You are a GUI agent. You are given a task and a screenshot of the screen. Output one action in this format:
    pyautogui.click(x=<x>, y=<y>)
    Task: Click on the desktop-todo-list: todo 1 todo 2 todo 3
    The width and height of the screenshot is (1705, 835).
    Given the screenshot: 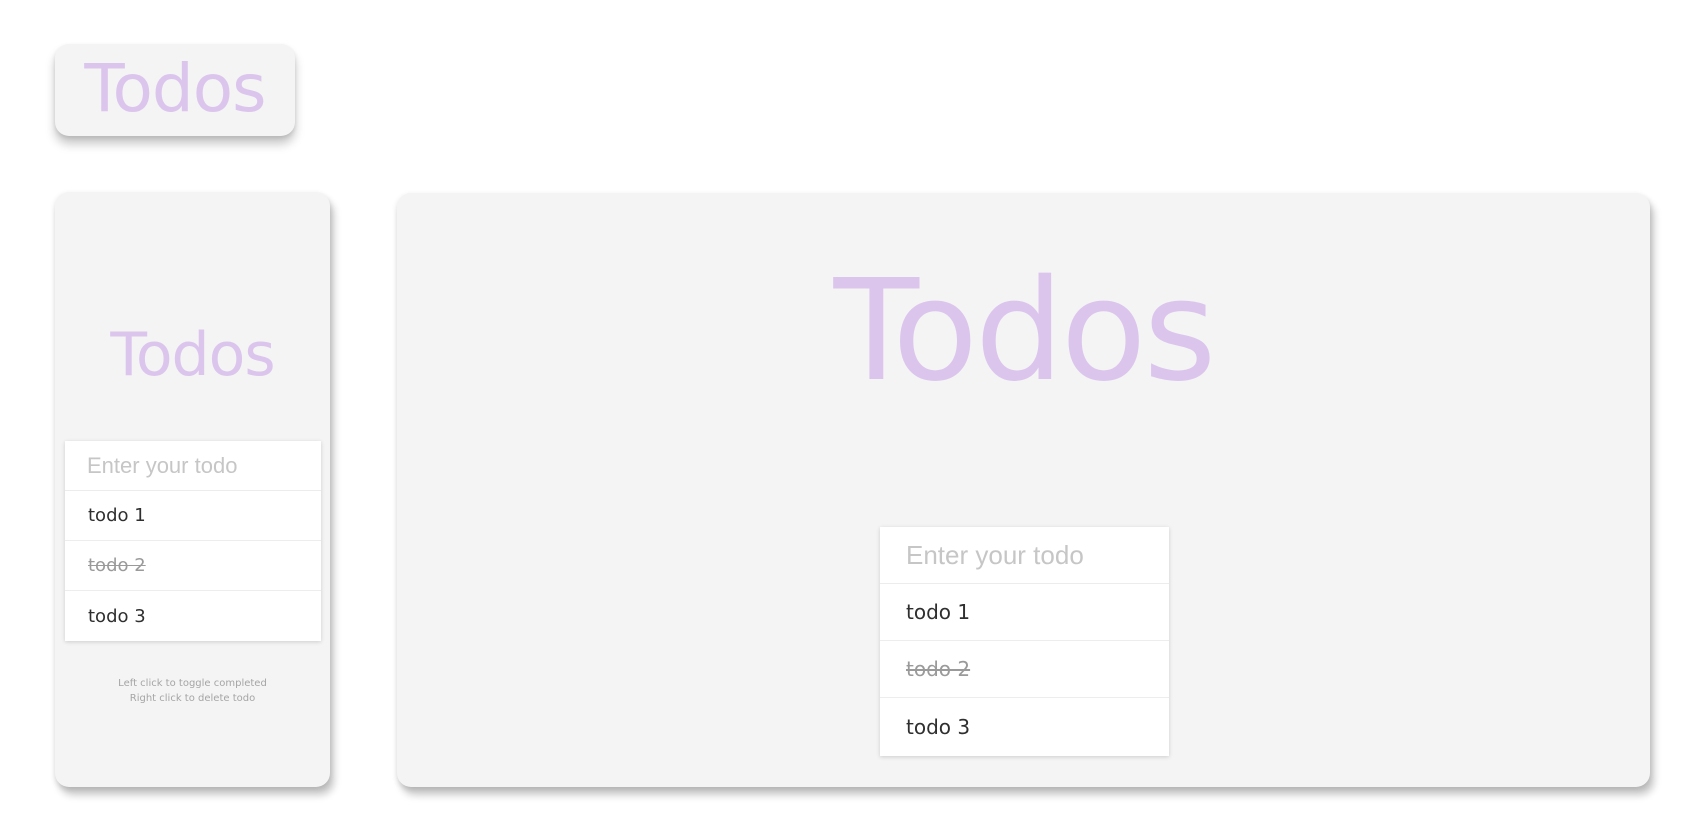 What is the action you would take?
    pyautogui.click(x=1024, y=641)
    